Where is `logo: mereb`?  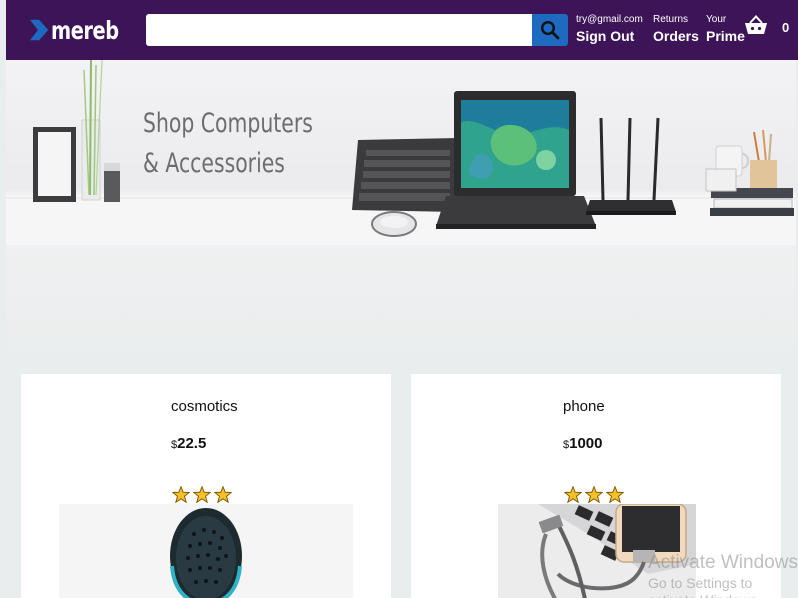 logo: mereb is located at coordinates (80, 30).